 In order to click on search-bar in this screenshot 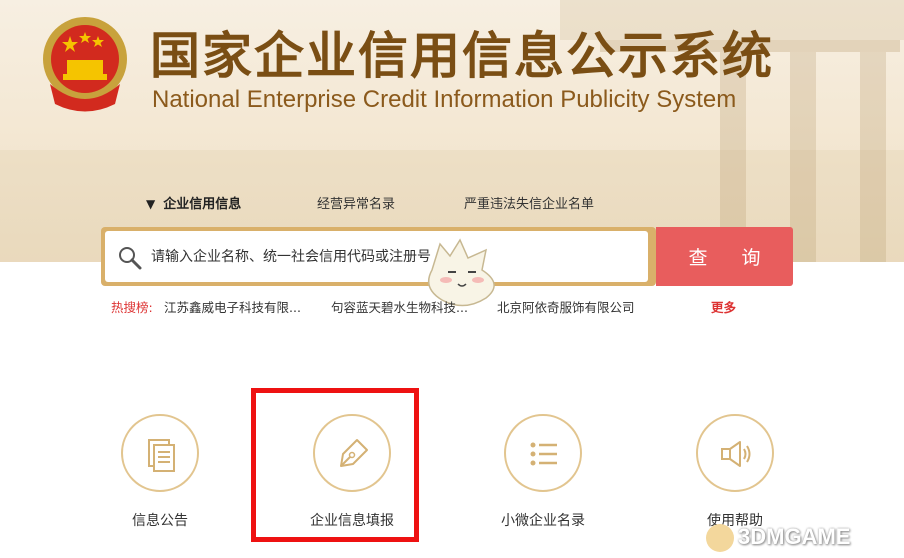, I will do `click(378, 256)`.